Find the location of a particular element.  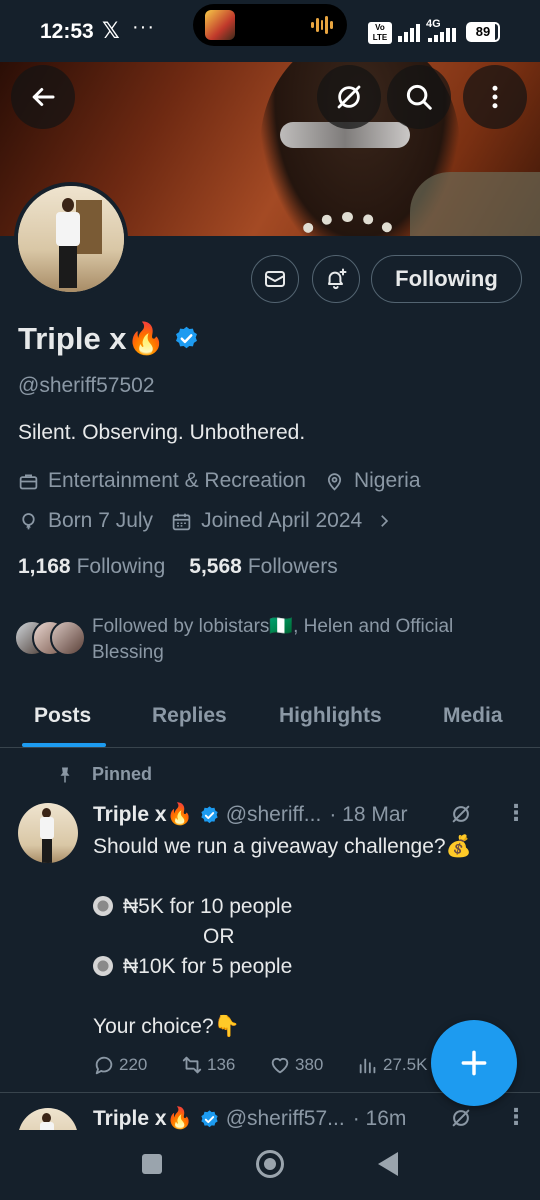

status-bar: 12:53 𝕏 ··· Vo LTE 4G 89 is located at coordinates (270, 31).